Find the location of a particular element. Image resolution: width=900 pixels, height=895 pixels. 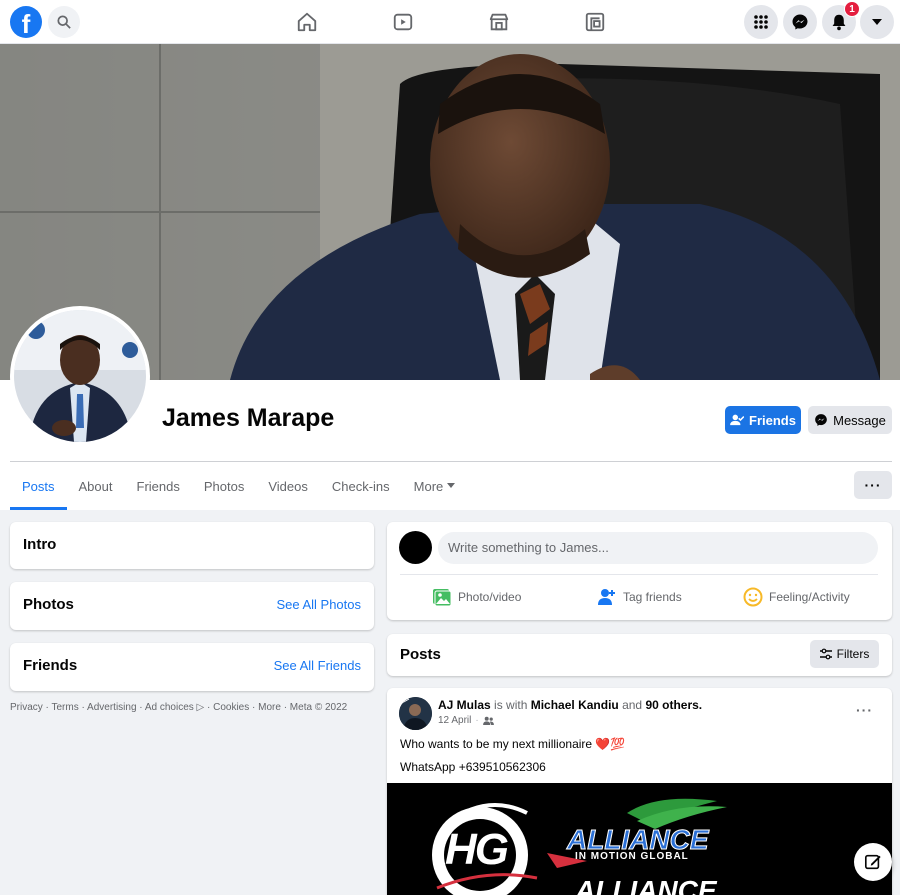

feeling-activity-button: Feeling/Activity is located at coordinates (796, 597).